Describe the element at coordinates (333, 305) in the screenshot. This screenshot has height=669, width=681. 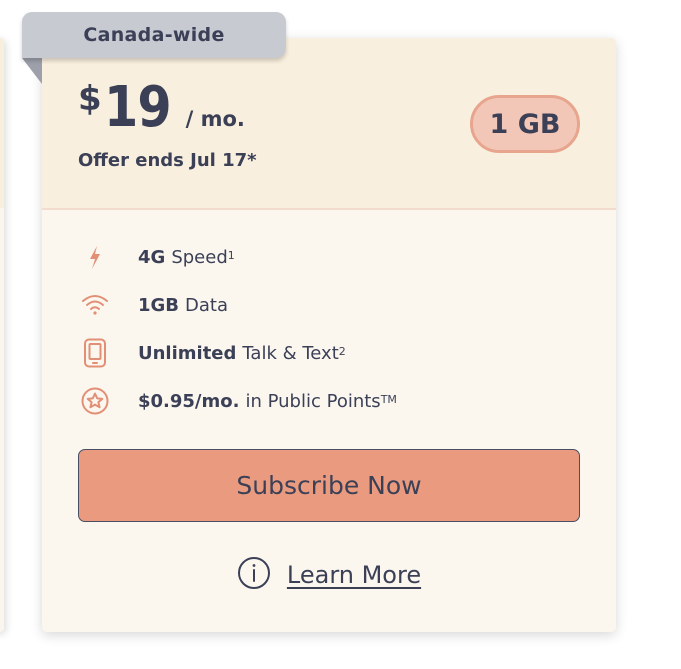
I see `feature-item-data: 1GB Data` at that location.